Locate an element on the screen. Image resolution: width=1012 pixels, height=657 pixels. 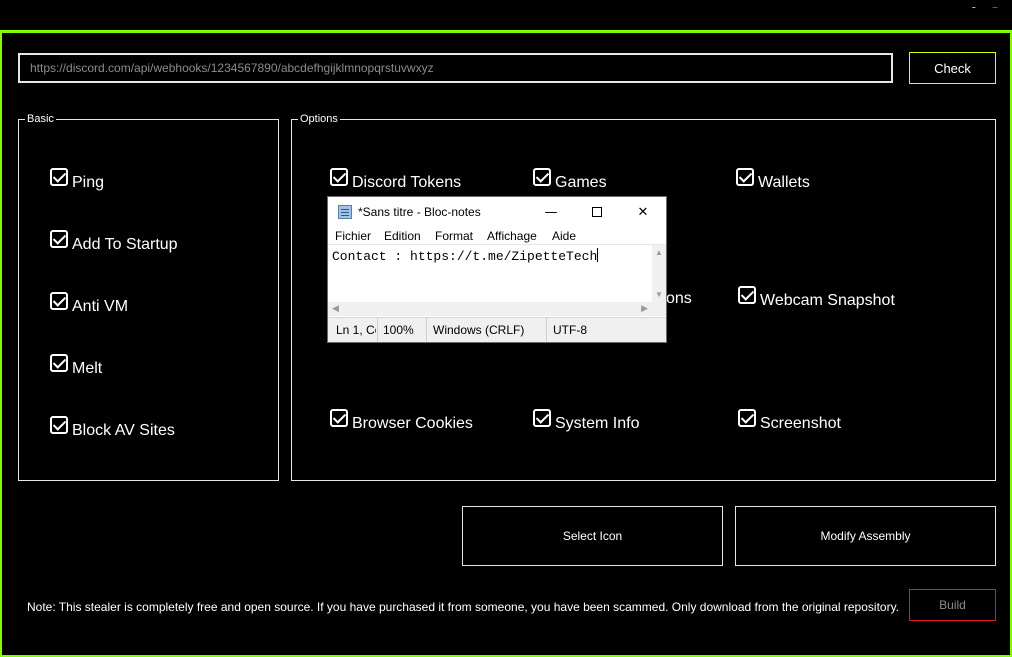
checkbox-anti-vm: Anti VM is located at coordinates (89, 303).